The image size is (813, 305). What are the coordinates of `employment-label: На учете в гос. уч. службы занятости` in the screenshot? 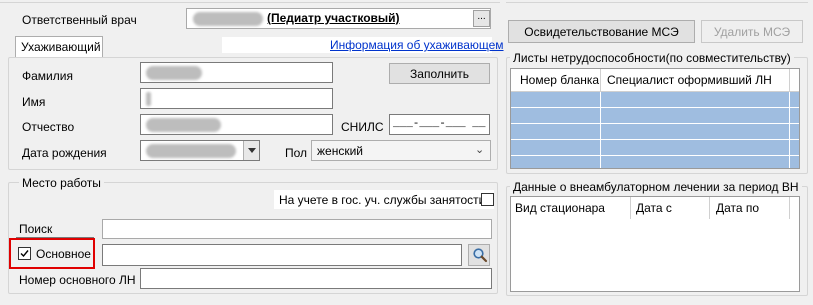 It's located at (382, 200).